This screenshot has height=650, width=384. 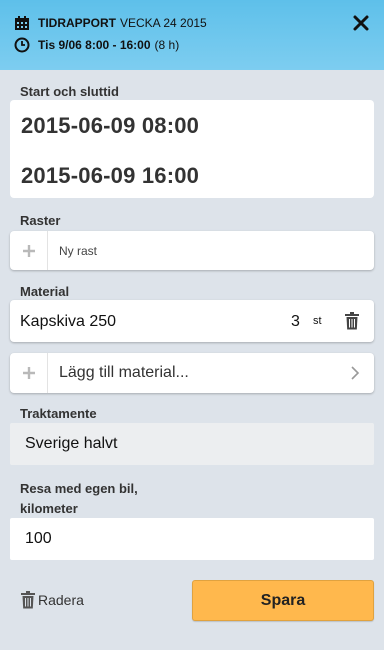 What do you see at coordinates (355, 373) in the screenshot?
I see `chevron-right-icon` at bounding box center [355, 373].